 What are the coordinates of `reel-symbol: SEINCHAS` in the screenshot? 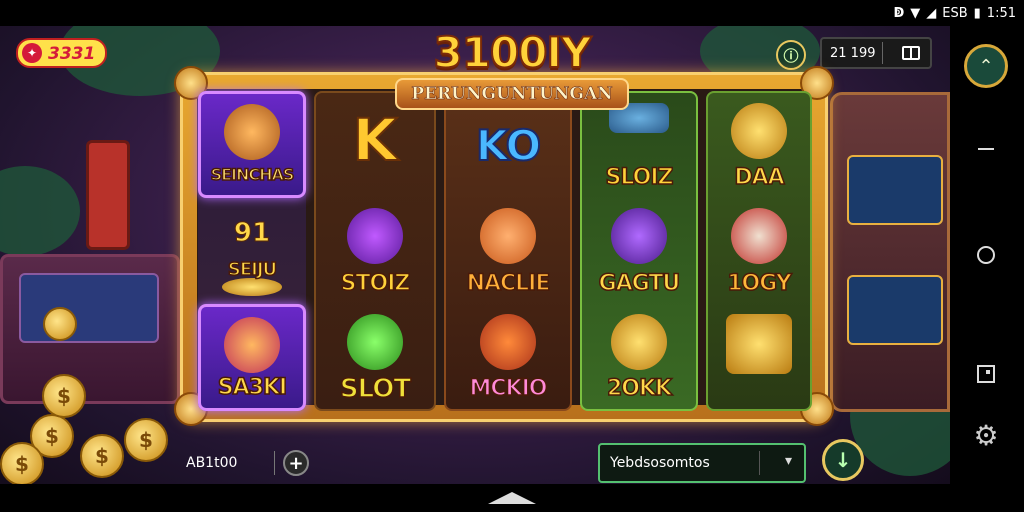 It's located at (252, 144).